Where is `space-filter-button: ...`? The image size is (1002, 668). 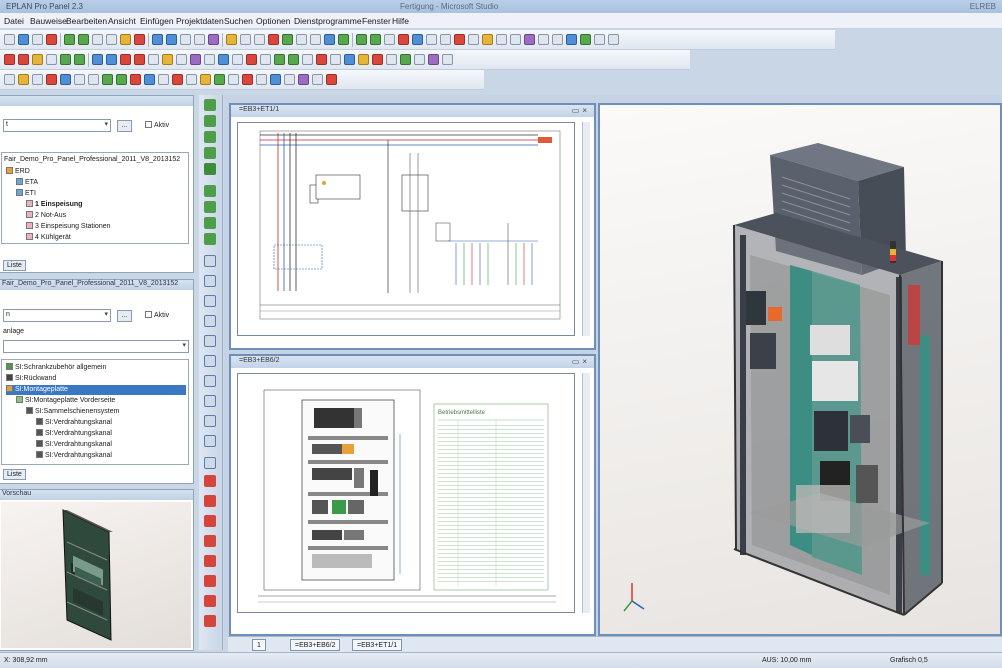
space-filter-button: ... is located at coordinates (124, 316).